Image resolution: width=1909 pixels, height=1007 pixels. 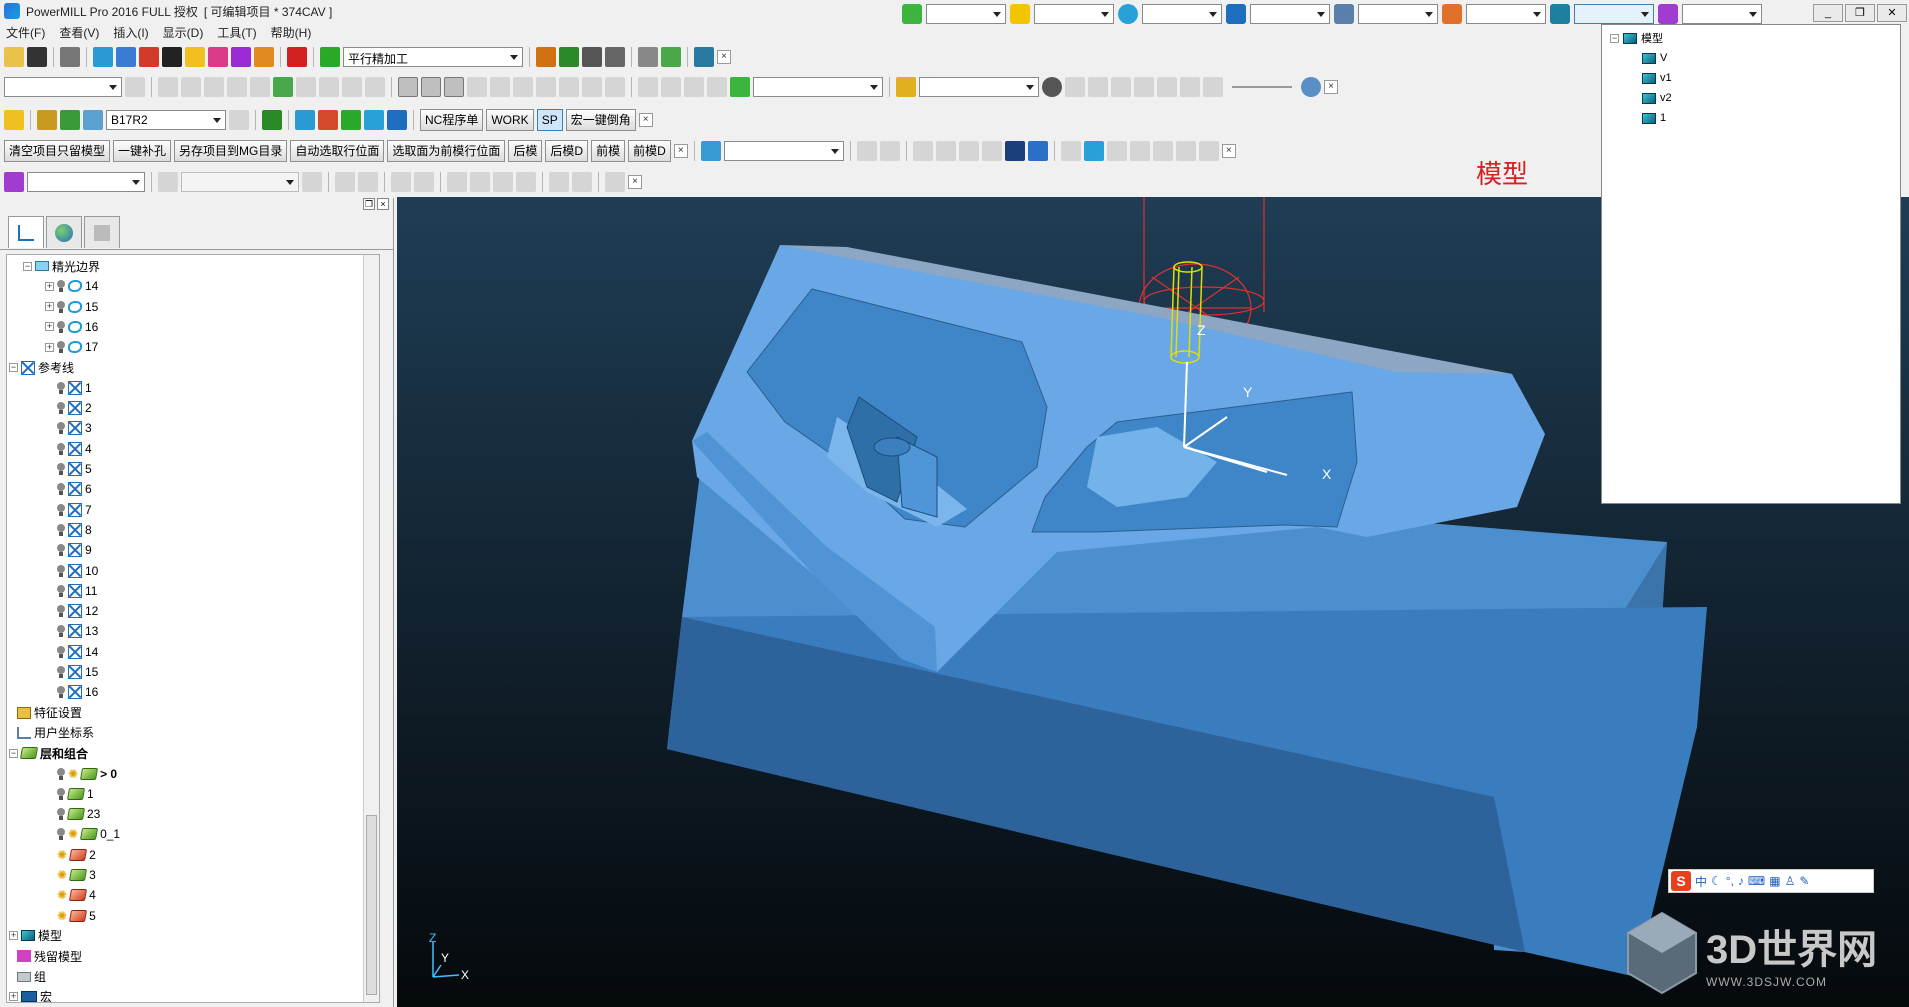 What do you see at coordinates (680, 151) in the screenshot?
I see `toolbar4-close-icon: ×` at bounding box center [680, 151].